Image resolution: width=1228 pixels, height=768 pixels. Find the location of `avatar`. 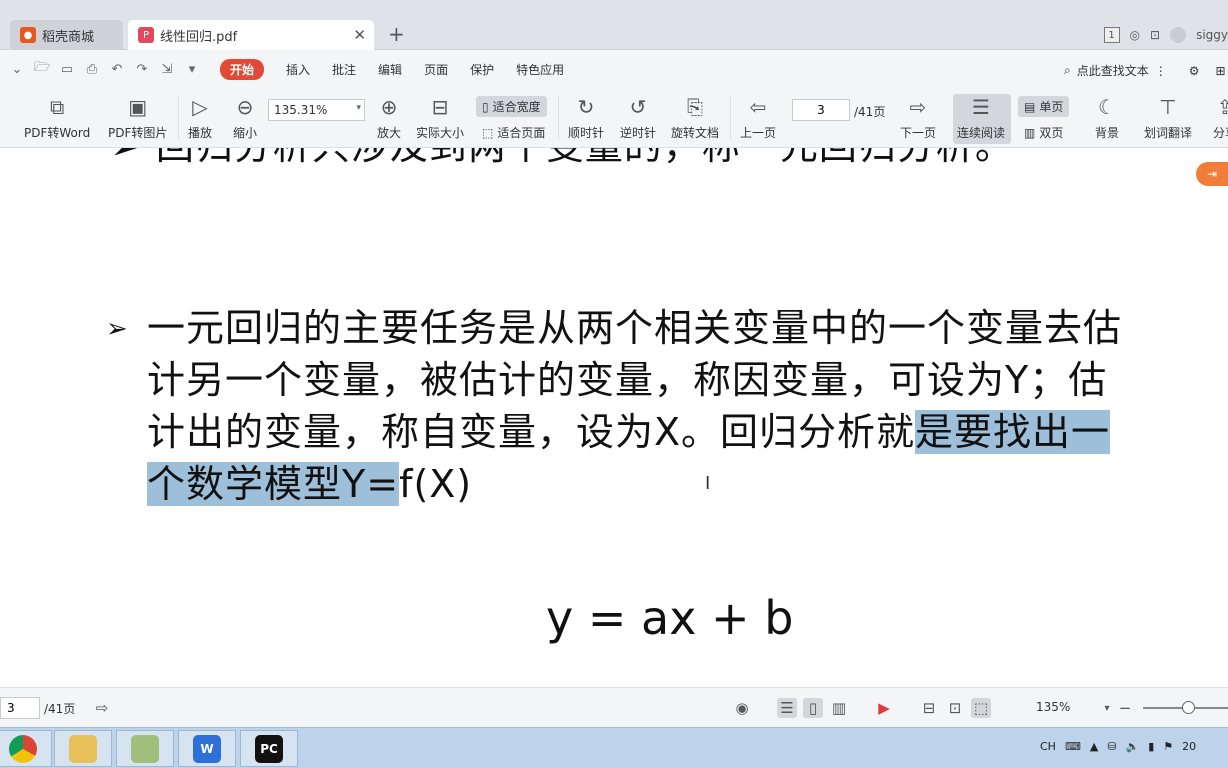

avatar is located at coordinates (1178, 35).